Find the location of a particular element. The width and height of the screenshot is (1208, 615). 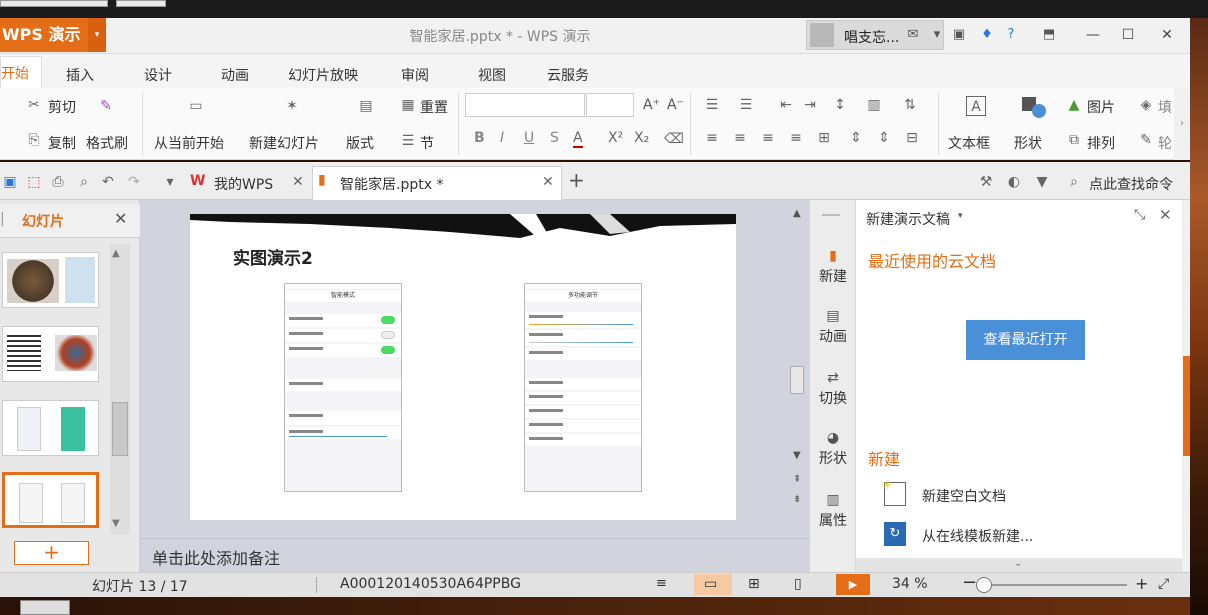

para-spacing-icon: ⇕ is located at coordinates (884, 138).